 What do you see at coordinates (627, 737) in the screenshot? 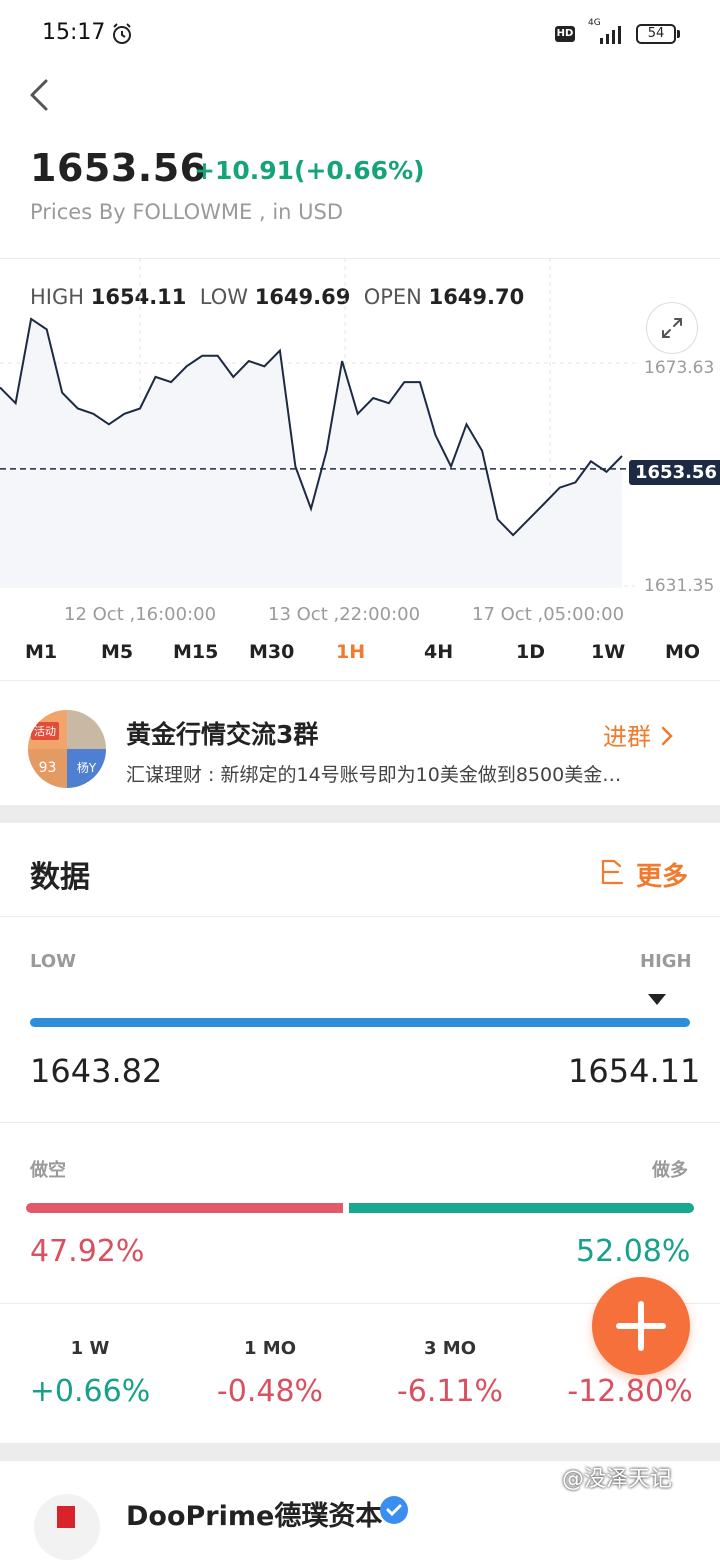
I see `join-label: 进群` at bounding box center [627, 737].